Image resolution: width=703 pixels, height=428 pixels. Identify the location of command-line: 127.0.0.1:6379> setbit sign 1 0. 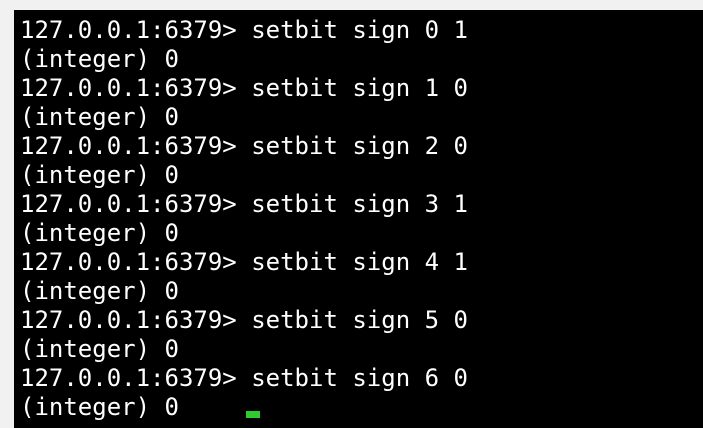
(361, 88).